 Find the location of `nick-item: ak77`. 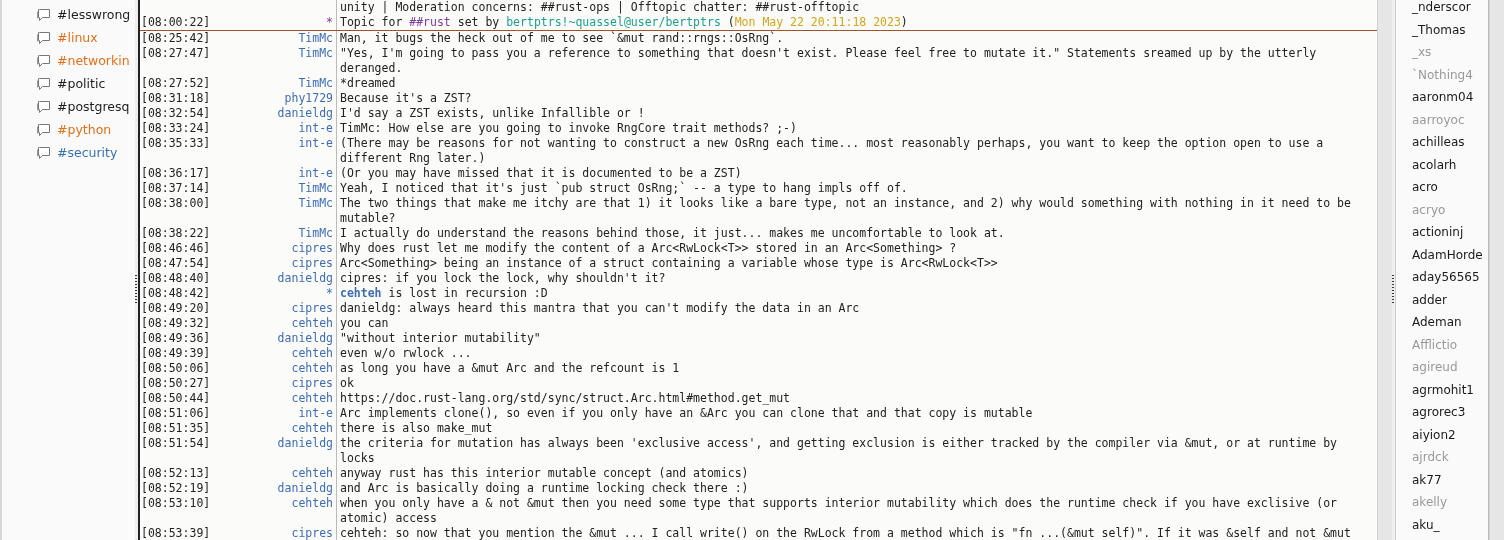

nick-item: ak77 is located at coordinates (1450, 479).